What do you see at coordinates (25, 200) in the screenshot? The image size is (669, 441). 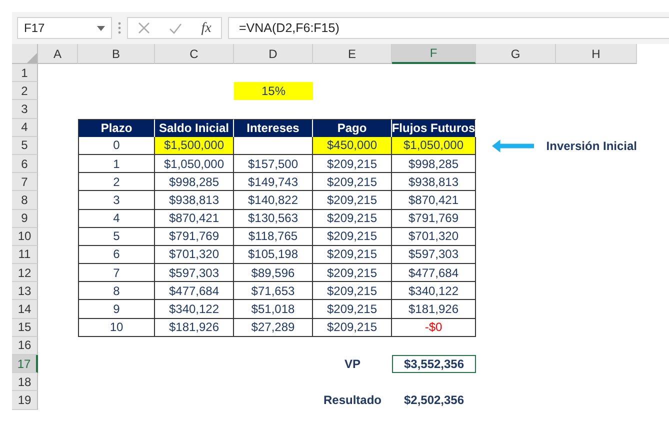 I see `row-header: 8` at bounding box center [25, 200].